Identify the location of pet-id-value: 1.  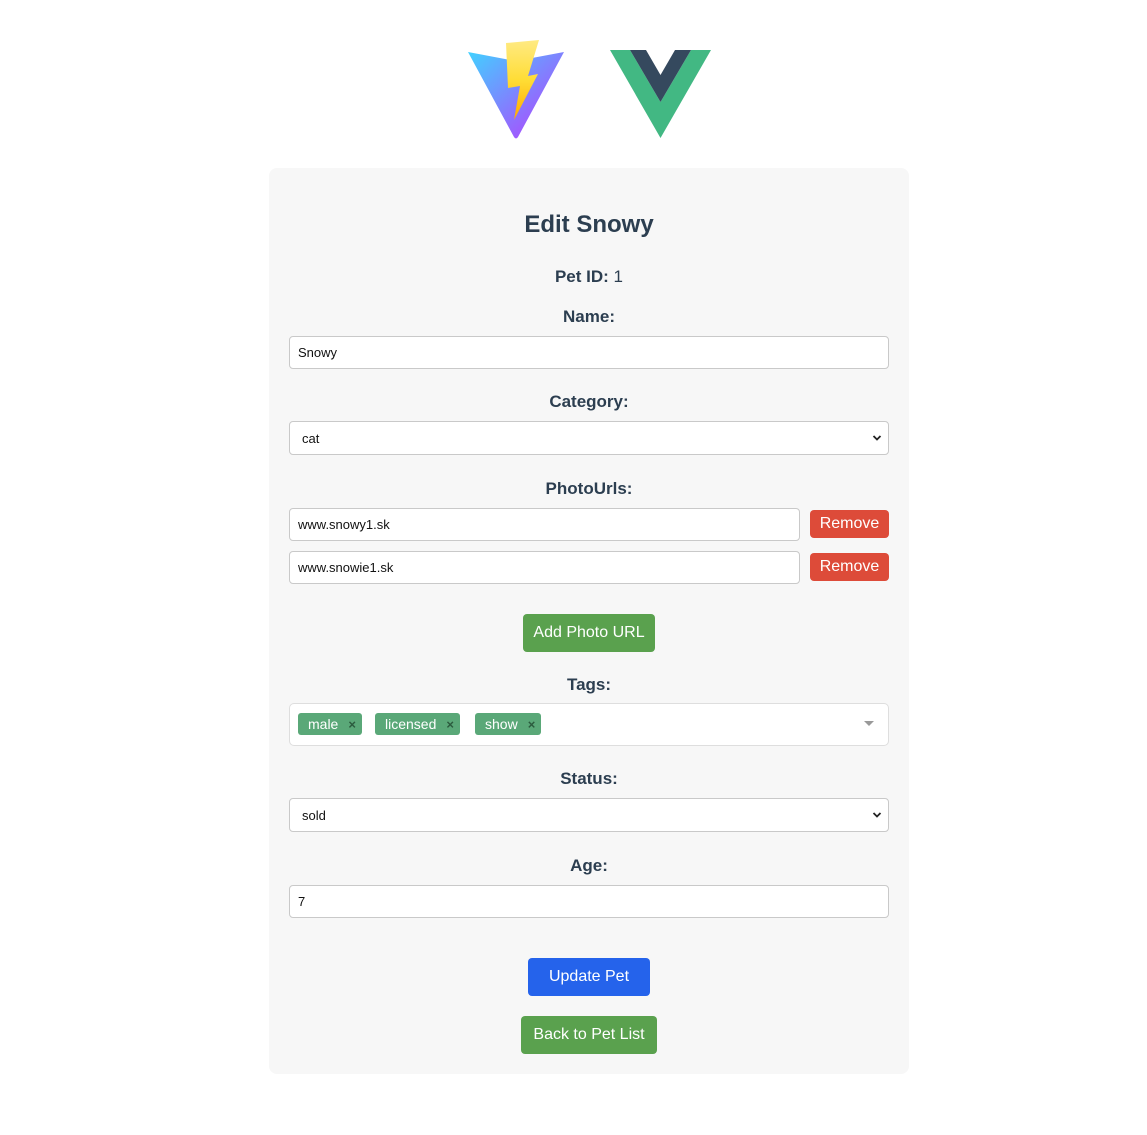
(618, 276).